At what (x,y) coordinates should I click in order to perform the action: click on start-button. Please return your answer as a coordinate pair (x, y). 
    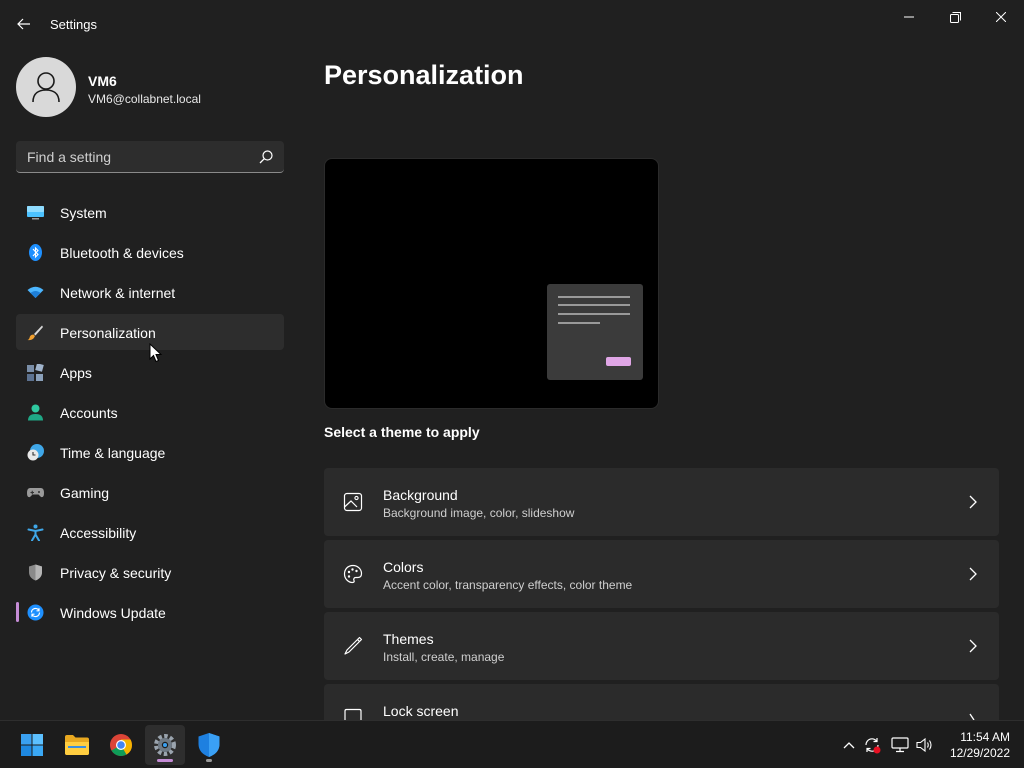
    Looking at the image, I should click on (32, 745).